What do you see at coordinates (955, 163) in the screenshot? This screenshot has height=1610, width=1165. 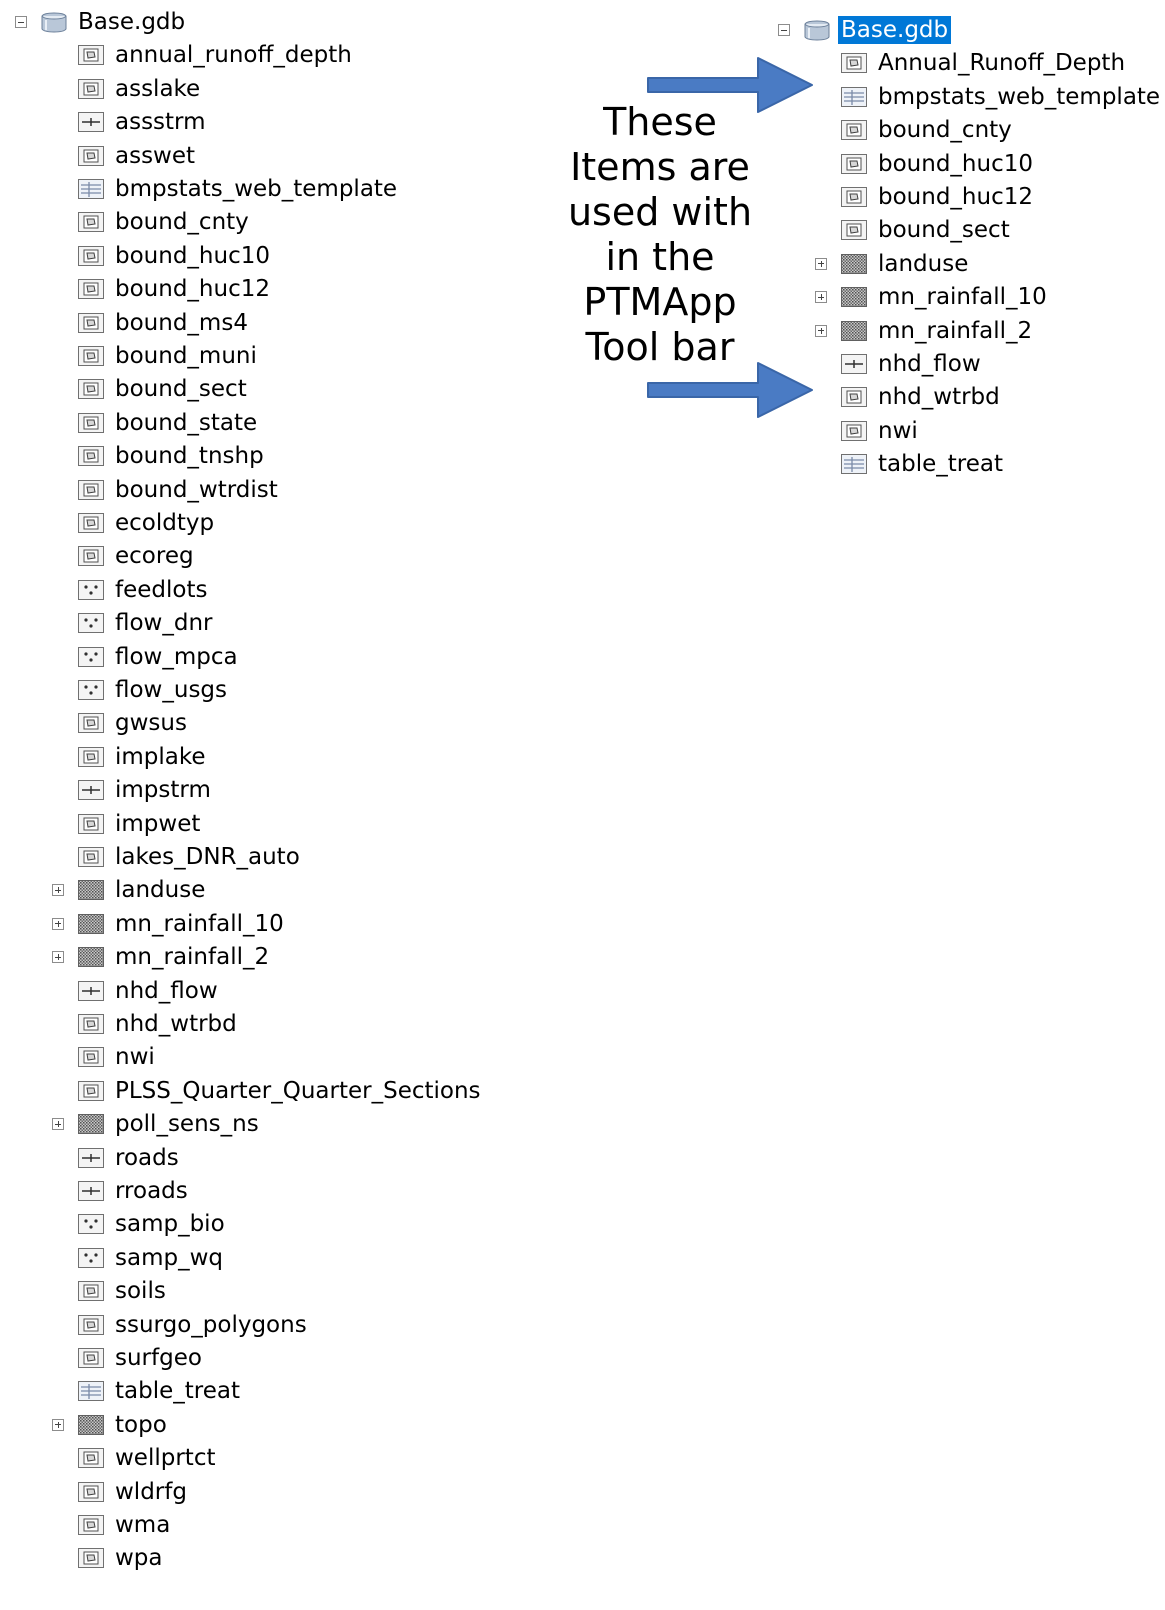 I see `tree-item-label: bound_huc10` at bounding box center [955, 163].